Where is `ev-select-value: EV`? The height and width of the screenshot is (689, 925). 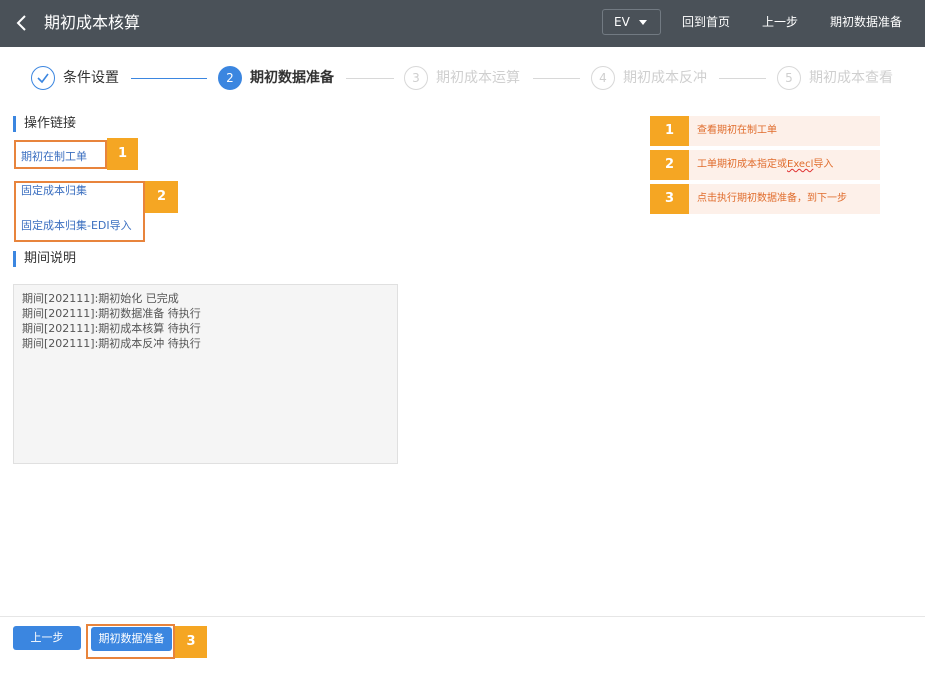
ev-select-value: EV is located at coordinates (622, 22).